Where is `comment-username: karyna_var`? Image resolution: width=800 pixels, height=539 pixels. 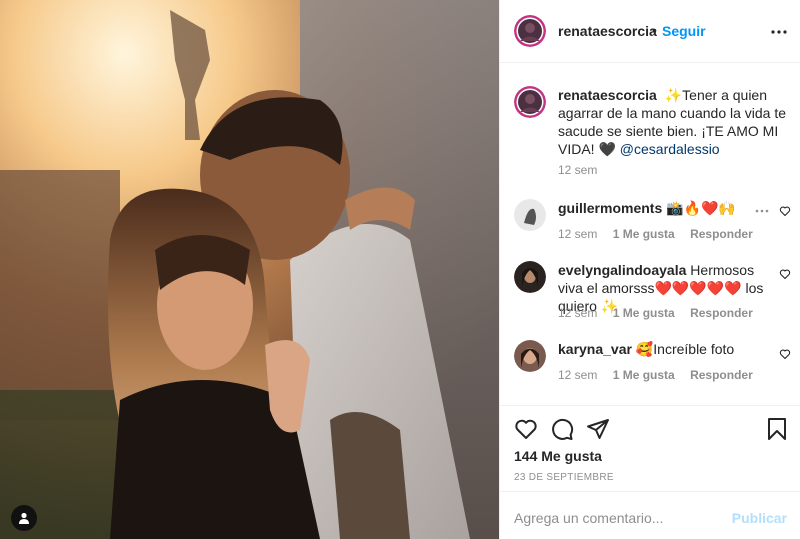
comment-username: karyna_var is located at coordinates (595, 349).